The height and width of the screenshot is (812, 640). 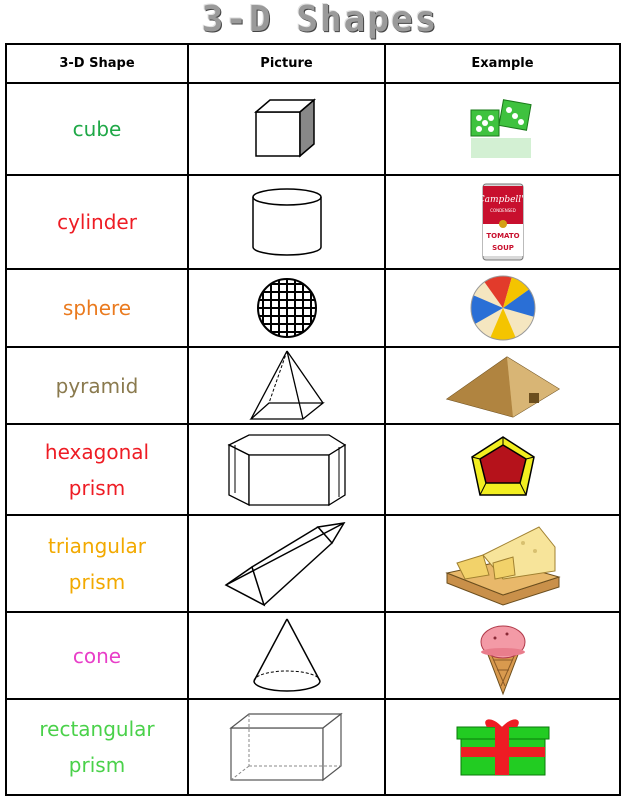 I want to click on dice-icon, so click(x=501, y=128).